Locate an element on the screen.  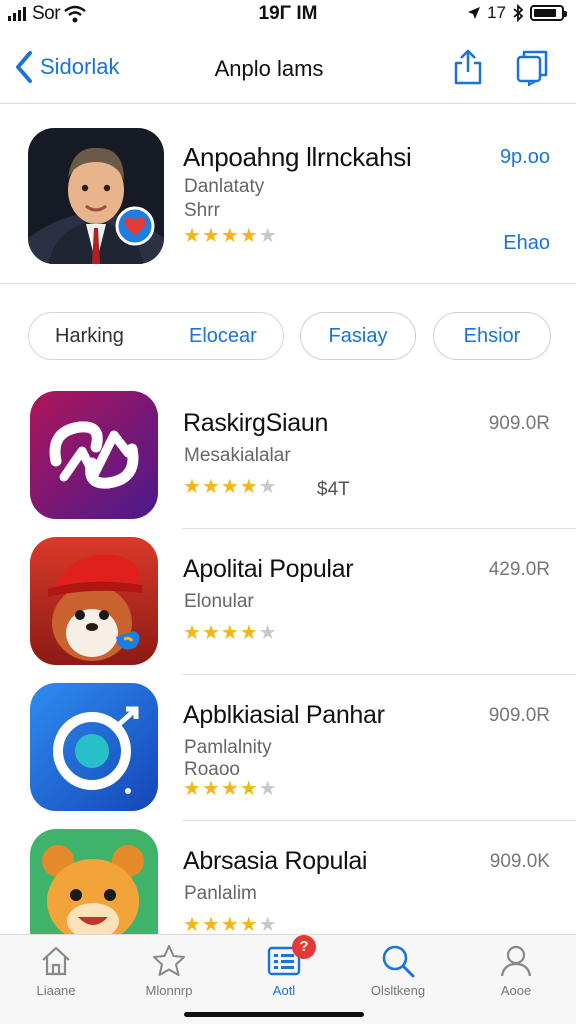
list-item: Apolitai Popular Elonular ★ ★ ★ ★ ★ 429.0R is located at coordinates (288, 602).